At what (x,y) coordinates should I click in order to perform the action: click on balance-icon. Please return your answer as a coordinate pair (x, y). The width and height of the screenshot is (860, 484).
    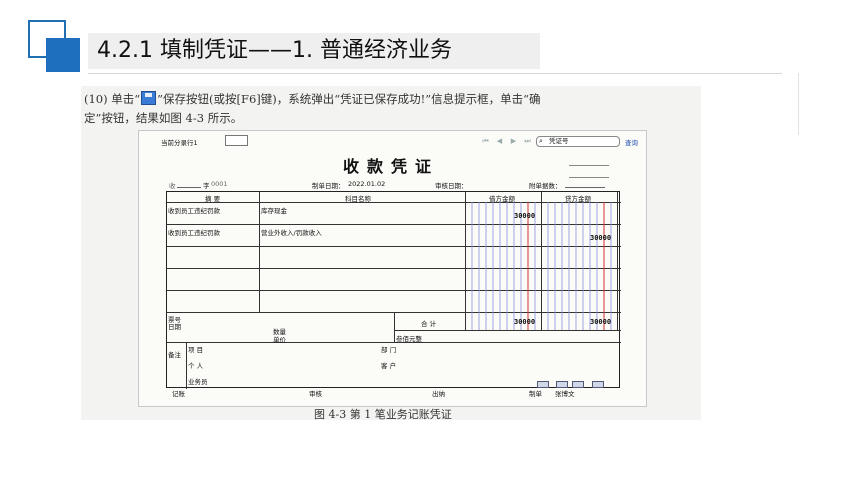
    Looking at the image, I should click on (578, 384).